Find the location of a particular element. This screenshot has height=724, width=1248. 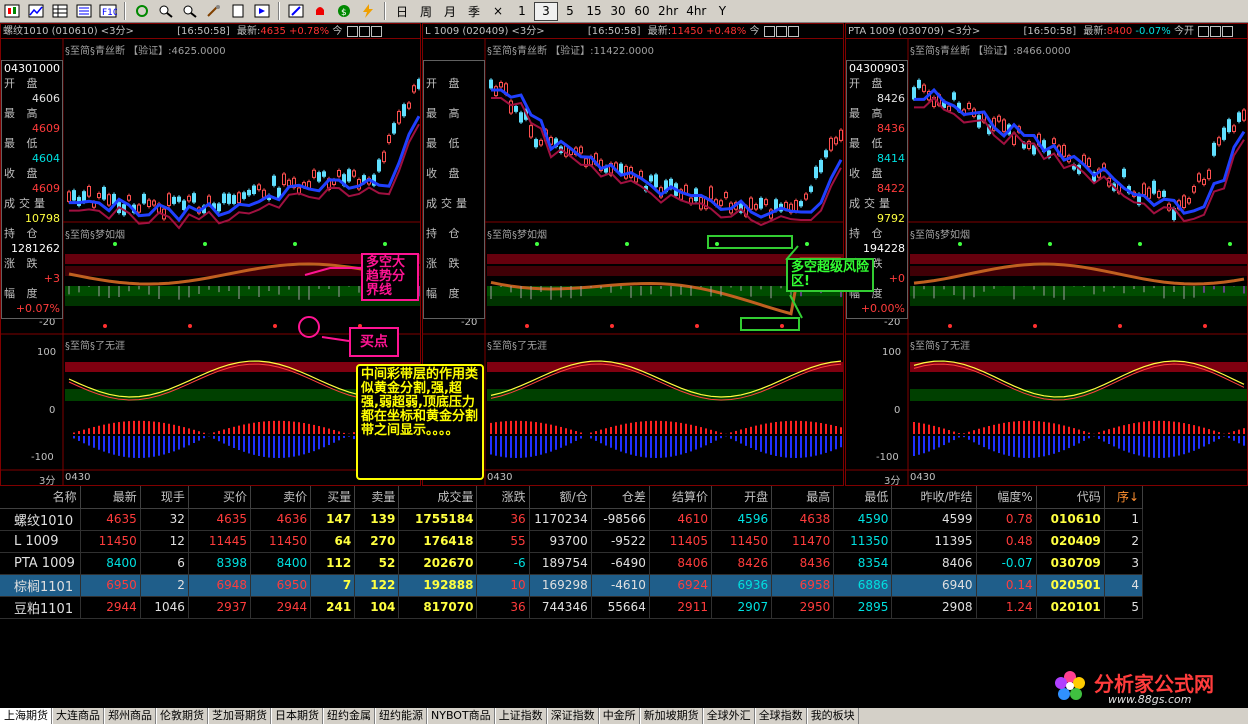

table-cell: 2944 is located at coordinates (110, 607).